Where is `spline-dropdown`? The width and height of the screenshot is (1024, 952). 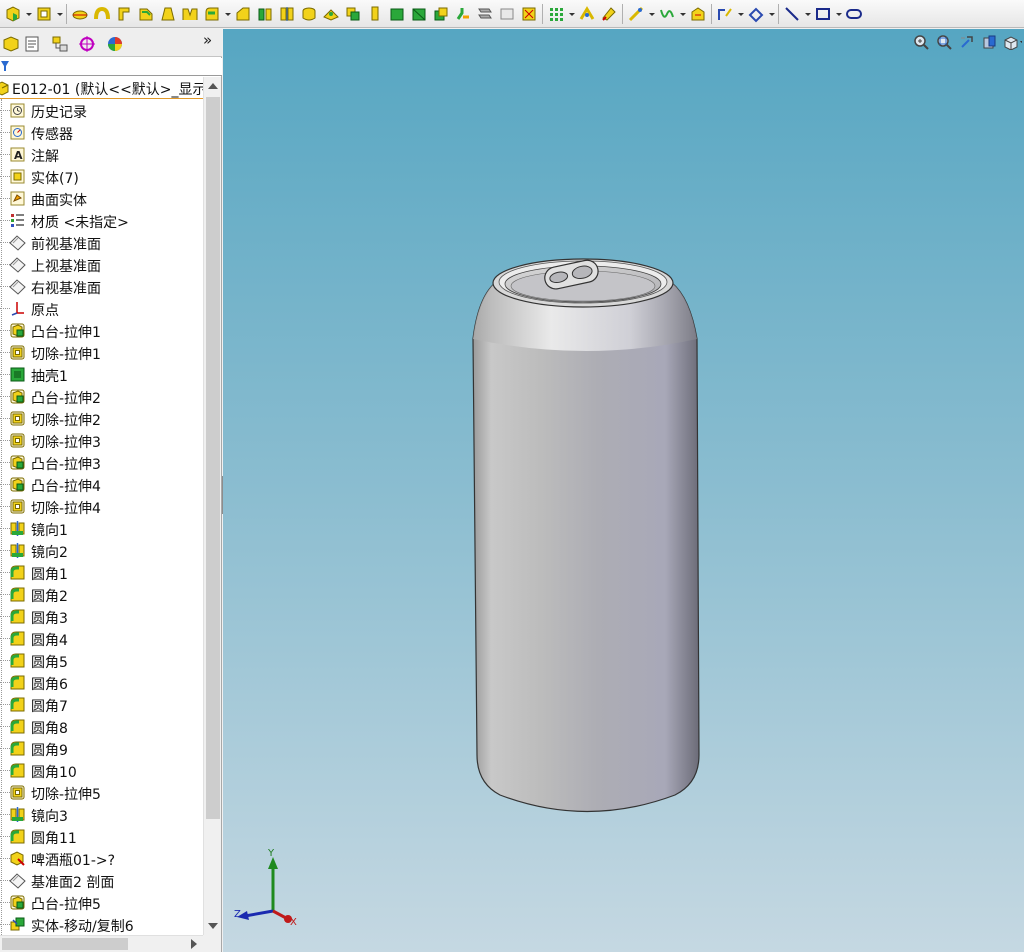
spline-dropdown is located at coordinates (682, 14).